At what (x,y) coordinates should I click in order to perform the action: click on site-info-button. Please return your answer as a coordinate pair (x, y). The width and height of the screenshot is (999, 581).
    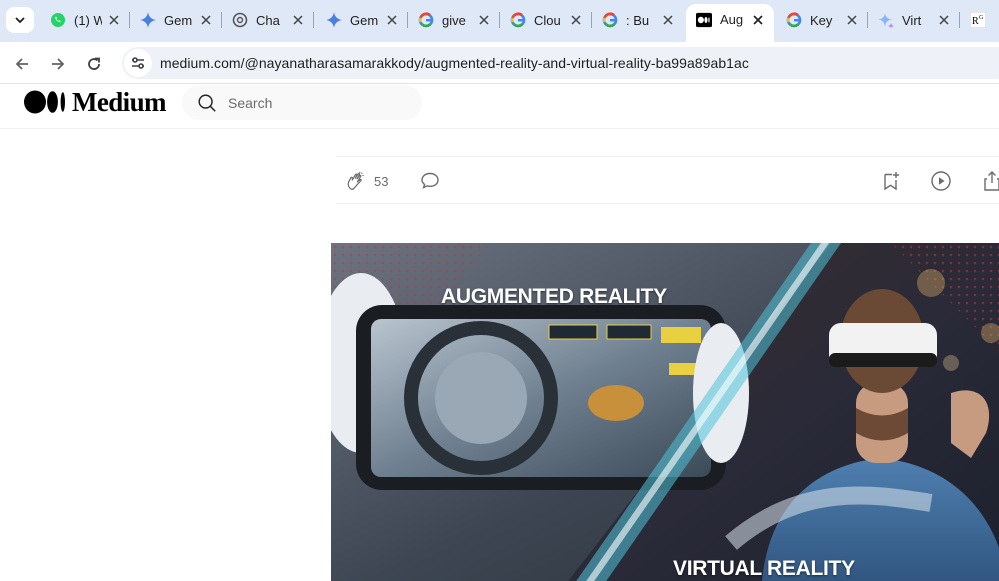
    Looking at the image, I should click on (138, 63).